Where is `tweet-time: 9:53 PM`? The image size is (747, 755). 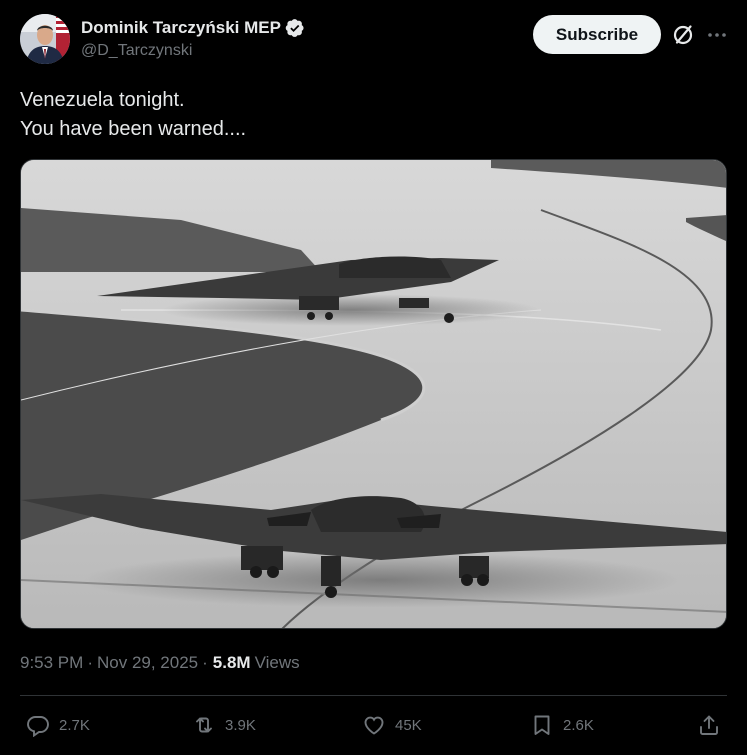 tweet-time: 9:53 PM is located at coordinates (51, 663).